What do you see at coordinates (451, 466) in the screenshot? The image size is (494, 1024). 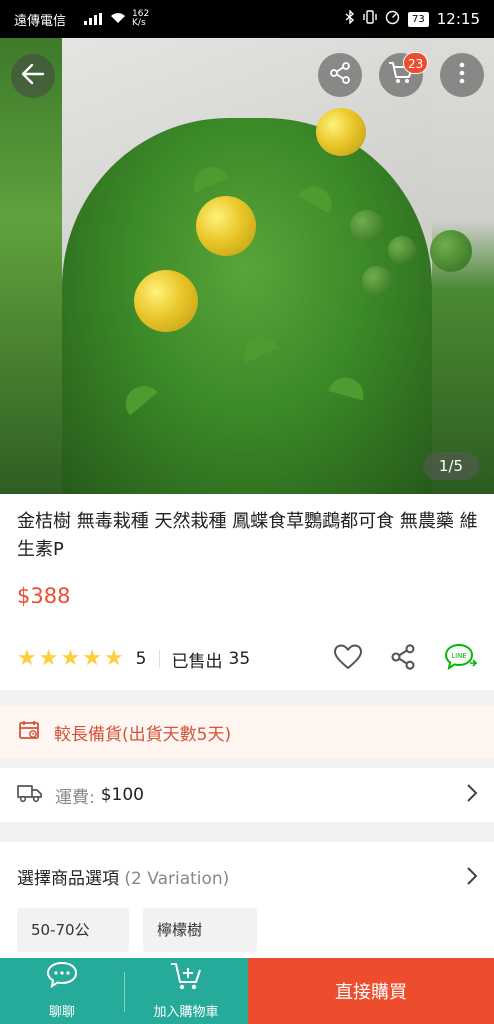 I see `image-counter: 1/5` at bounding box center [451, 466].